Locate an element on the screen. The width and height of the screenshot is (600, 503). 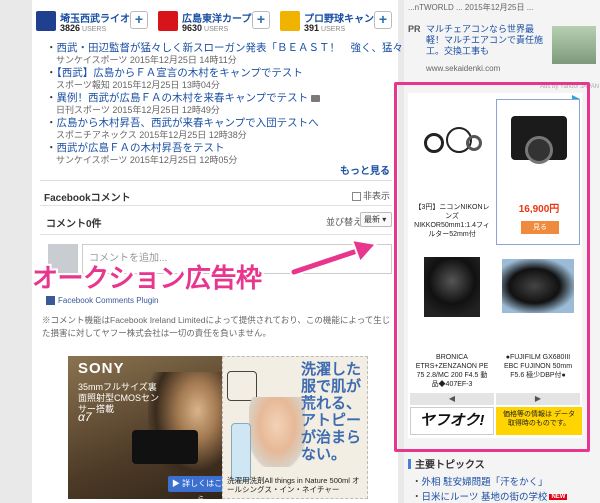
sort-select: 最新 ▾ is located at coordinates (376, 219).